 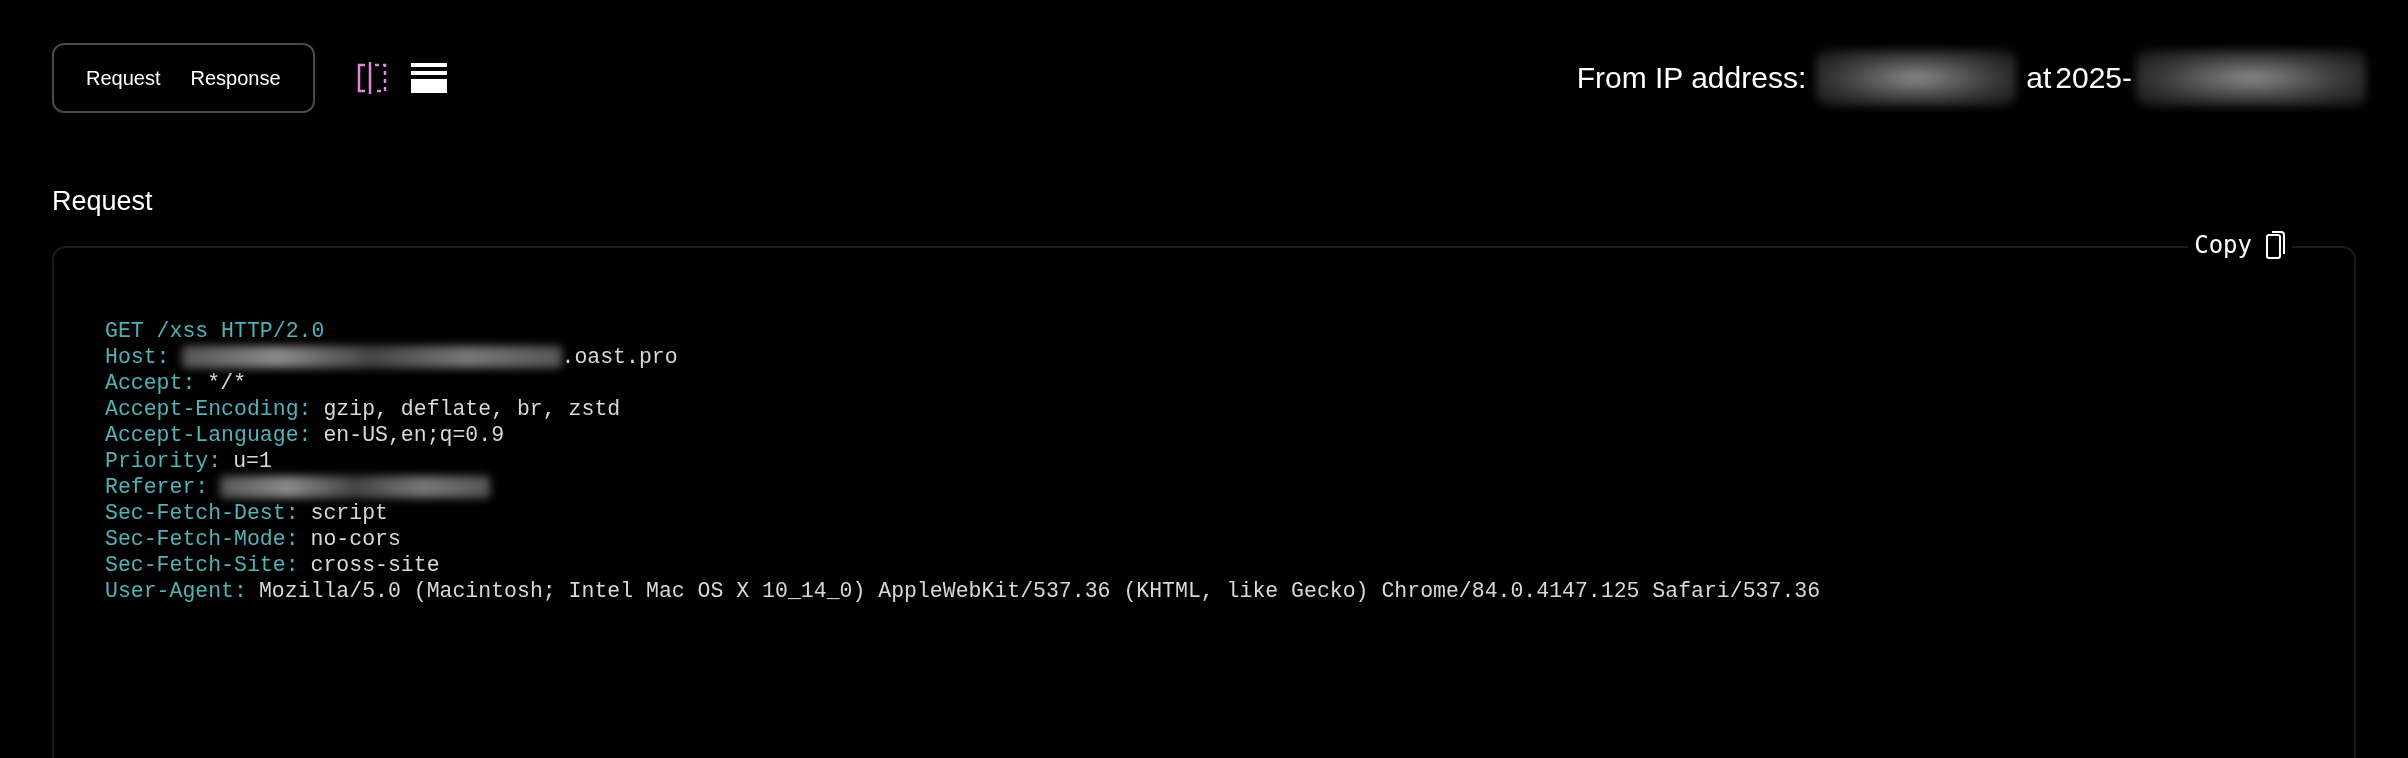 What do you see at coordinates (619, 357) in the screenshot?
I see `header-value: .oast.pro` at bounding box center [619, 357].